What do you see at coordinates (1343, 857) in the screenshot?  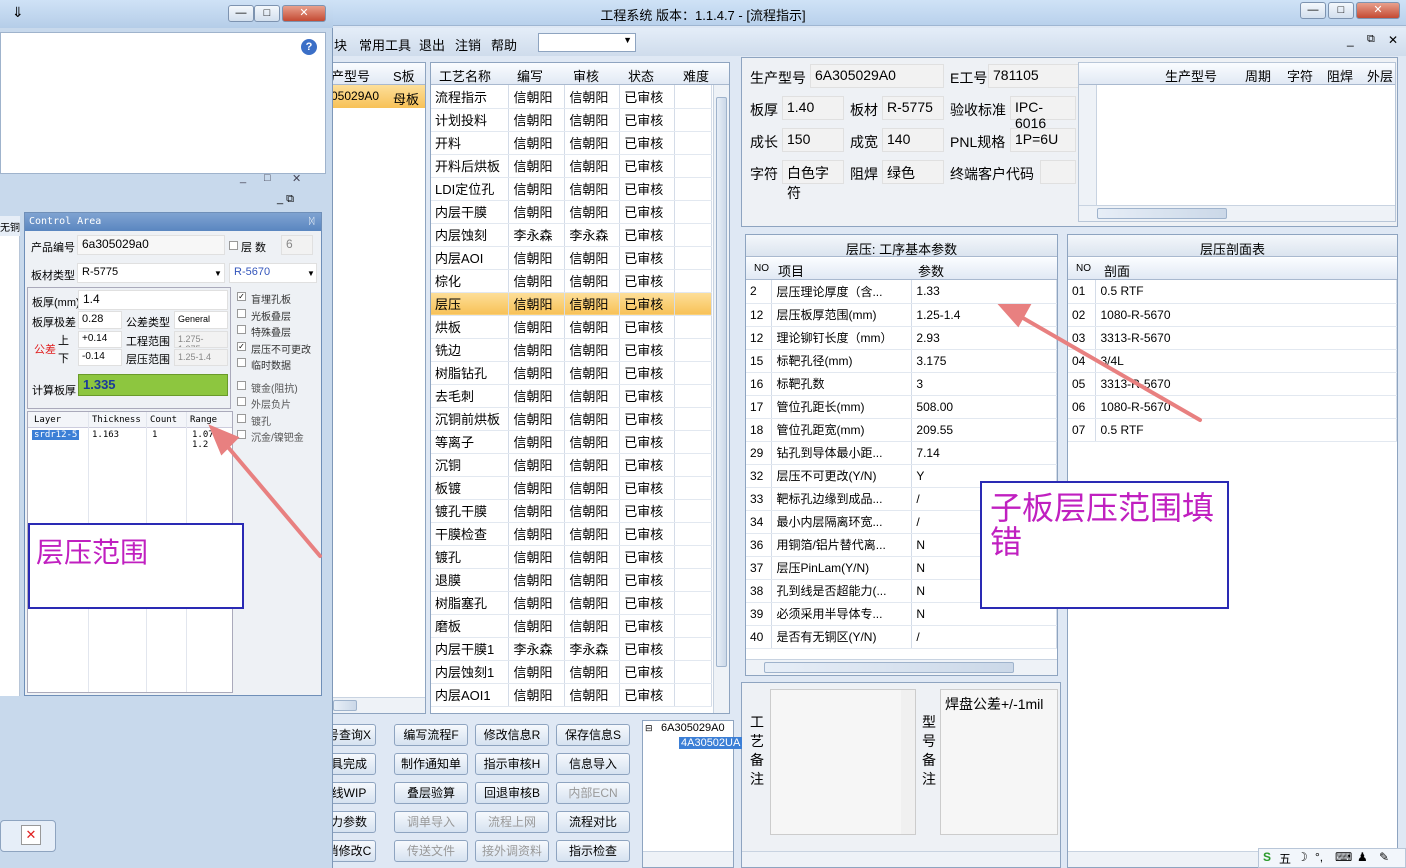 I see `keyboard-icon: ⌨` at bounding box center [1343, 857].